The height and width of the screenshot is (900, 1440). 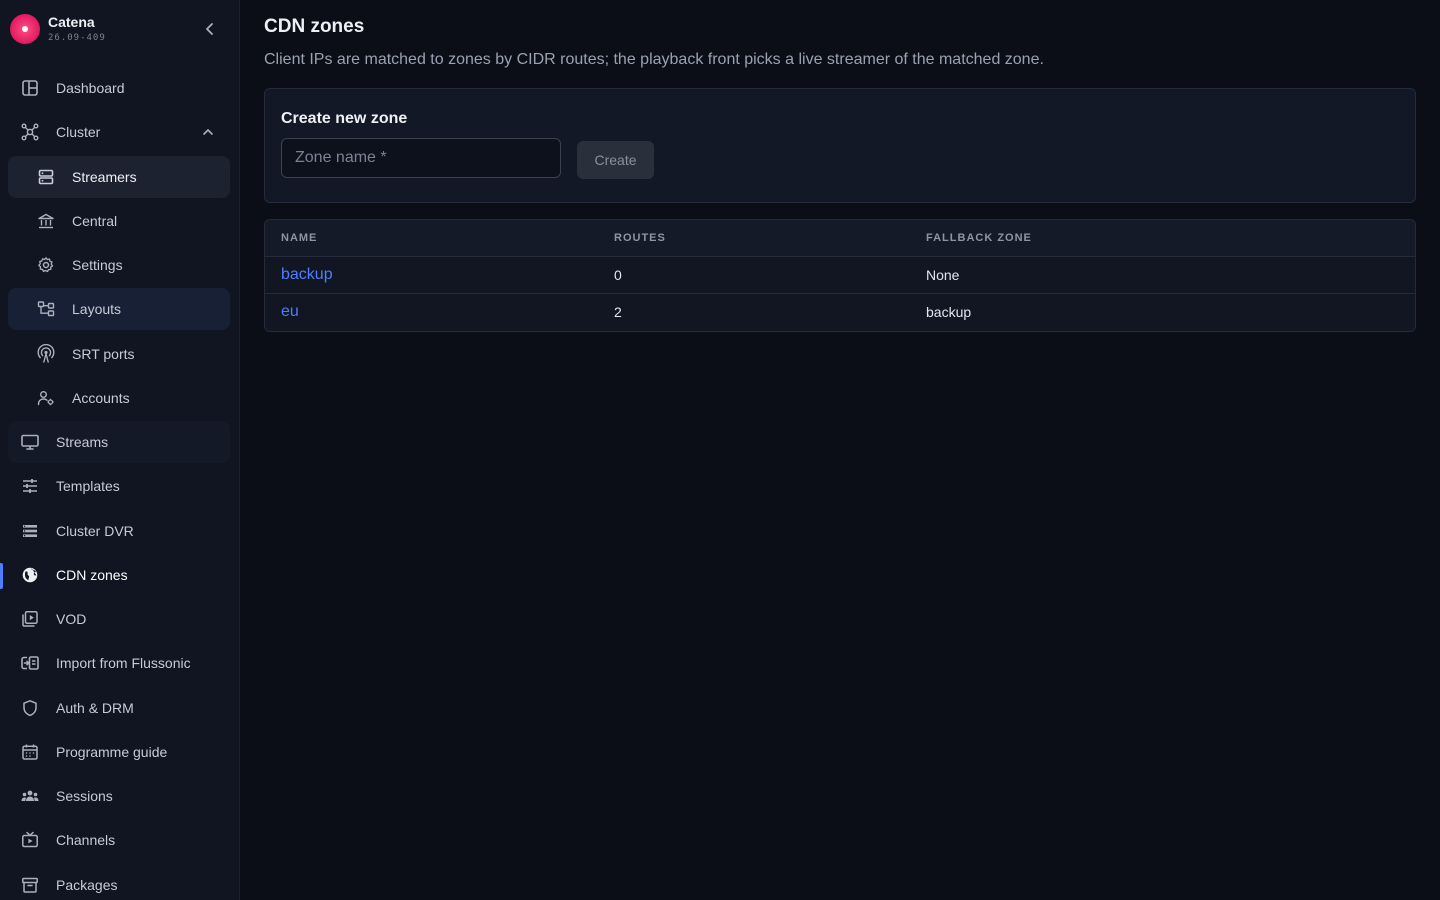 I want to click on sidebar-item-dashboard: Dashboard, so click(x=119, y=88).